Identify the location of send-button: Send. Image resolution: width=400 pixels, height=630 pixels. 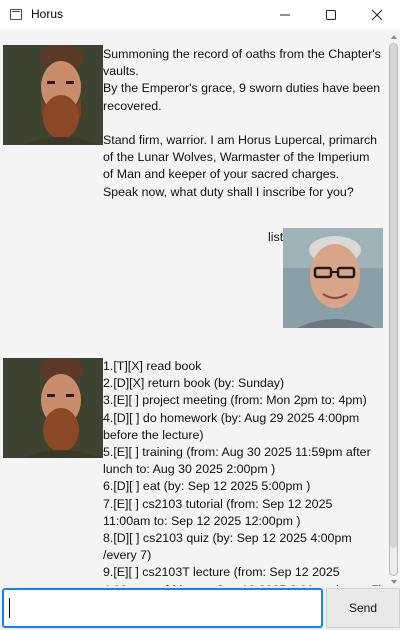
(363, 608).